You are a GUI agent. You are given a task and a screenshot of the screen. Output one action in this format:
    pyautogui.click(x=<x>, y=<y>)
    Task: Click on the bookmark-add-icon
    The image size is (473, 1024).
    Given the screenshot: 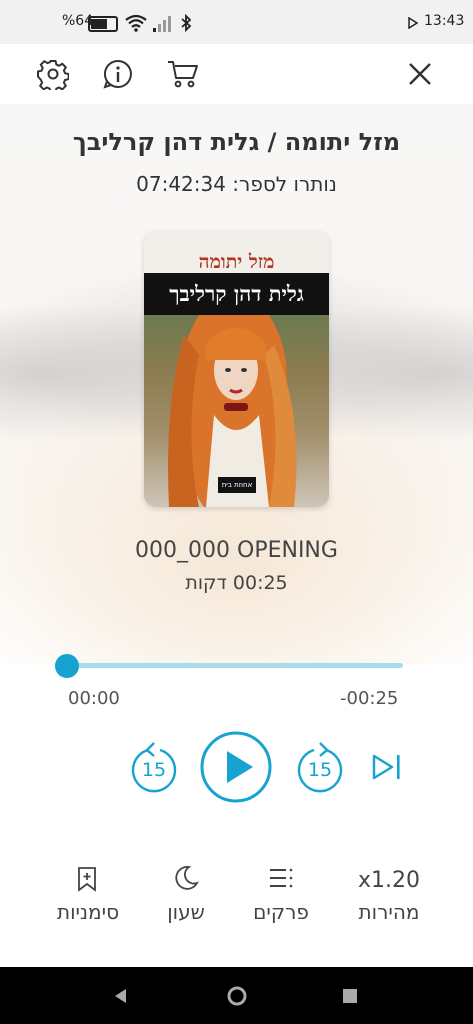 What is the action you would take?
    pyautogui.click(x=87, y=879)
    